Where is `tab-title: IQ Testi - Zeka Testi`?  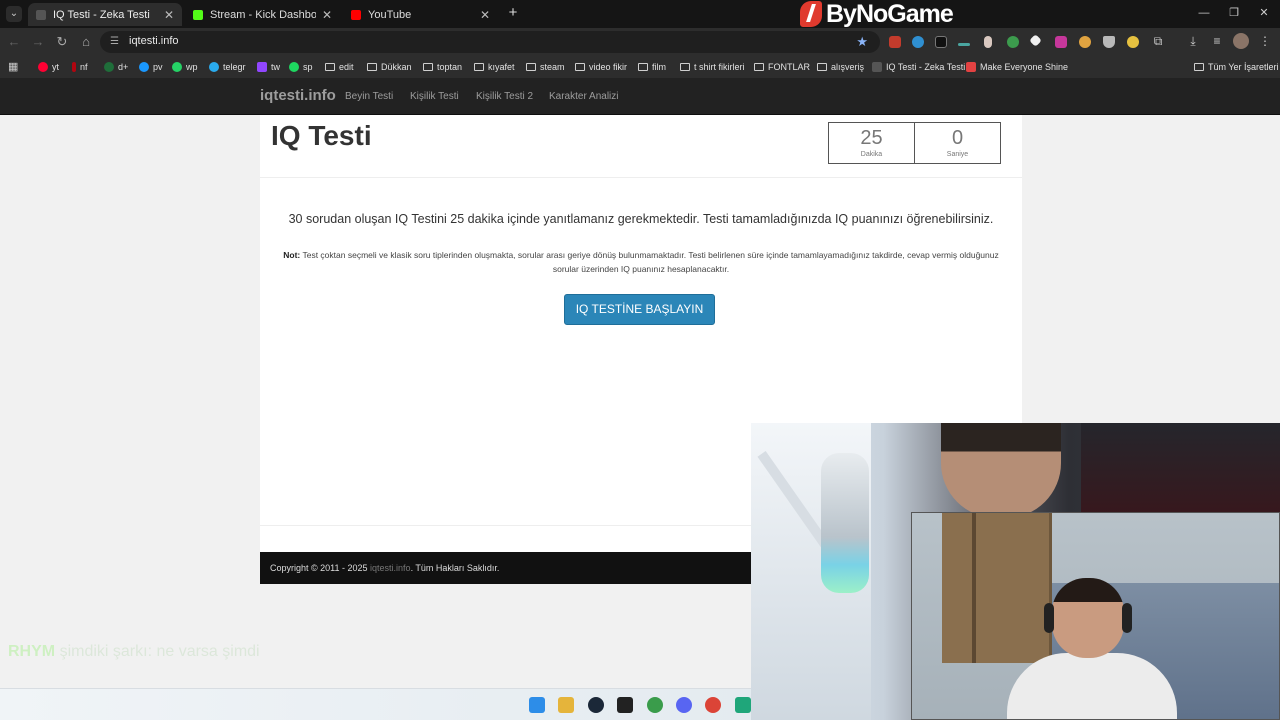
tab-title: IQ Testi - Zeka Testi is located at coordinates (101, 14).